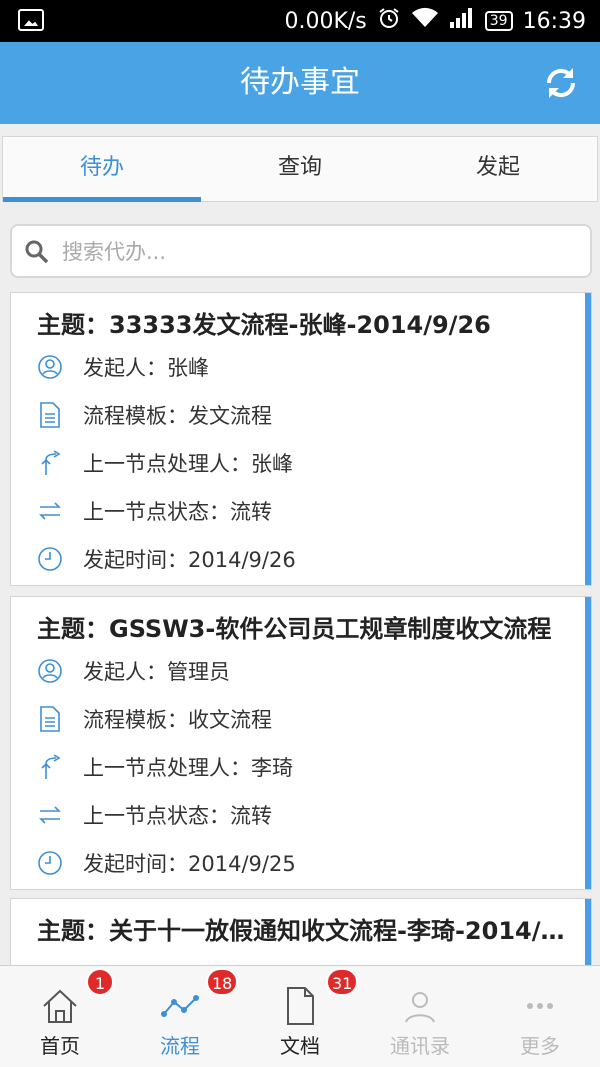 Image resolution: width=600 pixels, height=1067 pixels. What do you see at coordinates (420, 1007) in the screenshot?
I see `contacts-icon` at bounding box center [420, 1007].